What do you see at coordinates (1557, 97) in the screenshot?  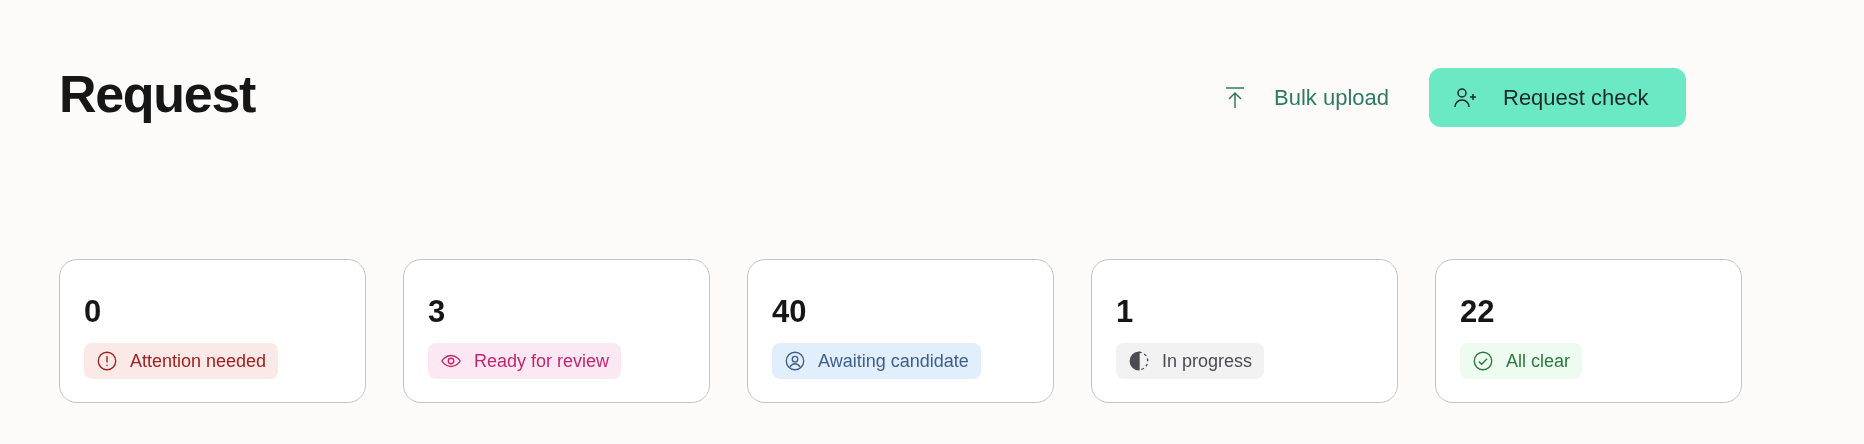 I see `request-check-button: Request check` at bounding box center [1557, 97].